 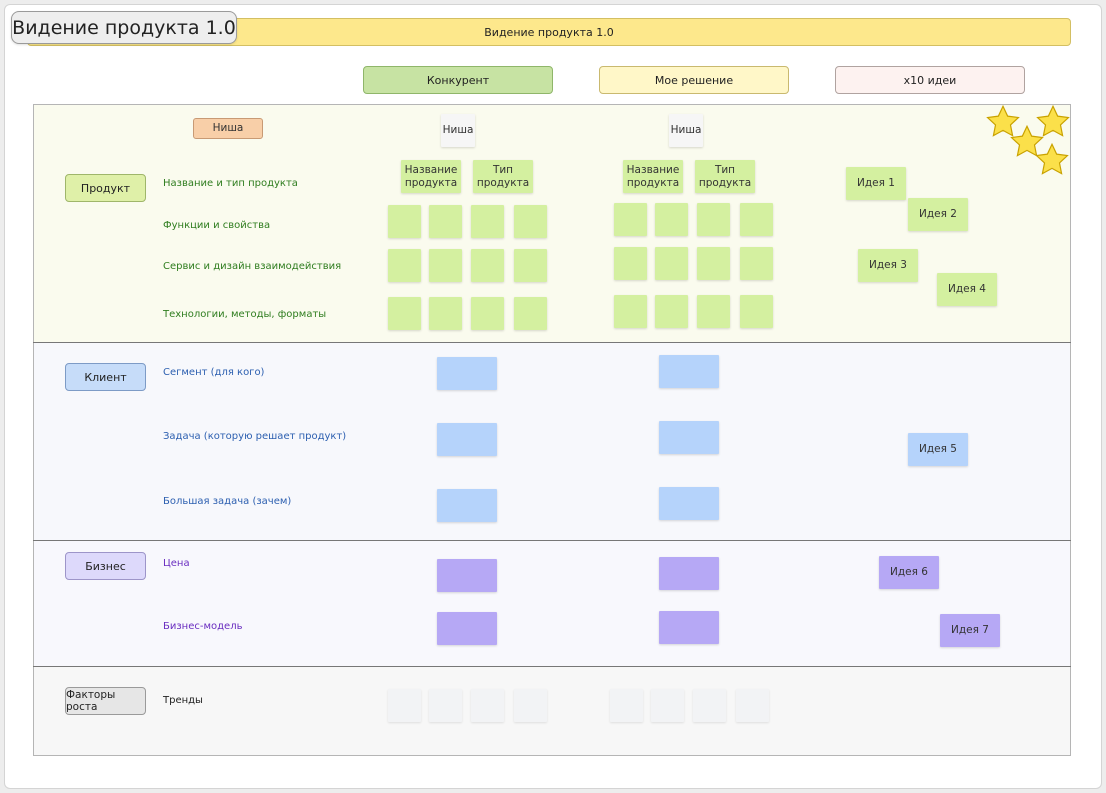 I want to click on section-label-product: Продукт, so click(x=105, y=188).